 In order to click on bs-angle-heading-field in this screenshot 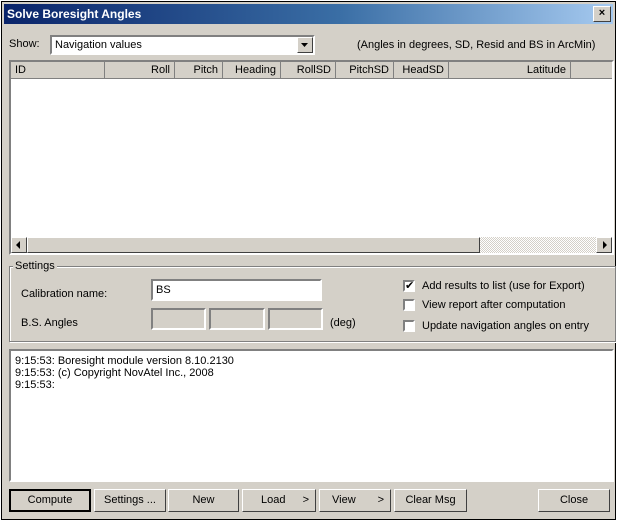, I will do `click(295, 319)`.